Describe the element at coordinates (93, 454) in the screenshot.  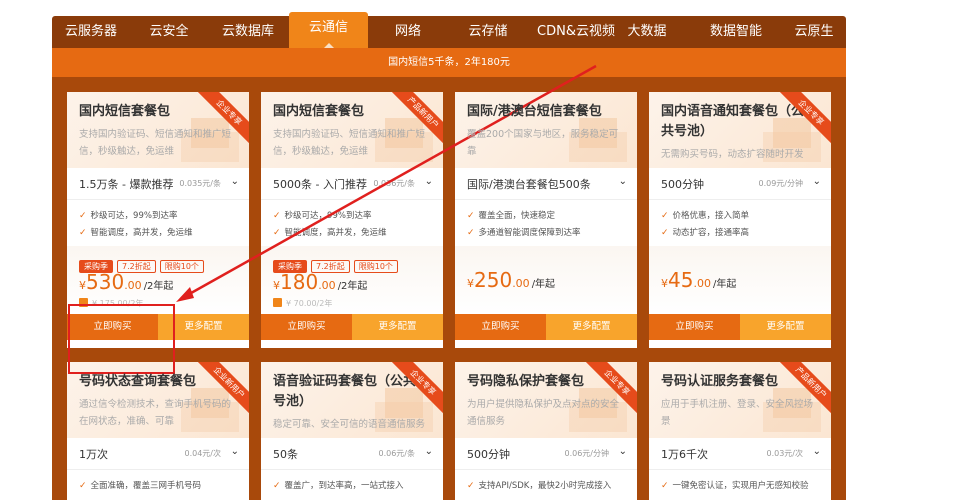
I see `spec-name: 1万次` at that location.